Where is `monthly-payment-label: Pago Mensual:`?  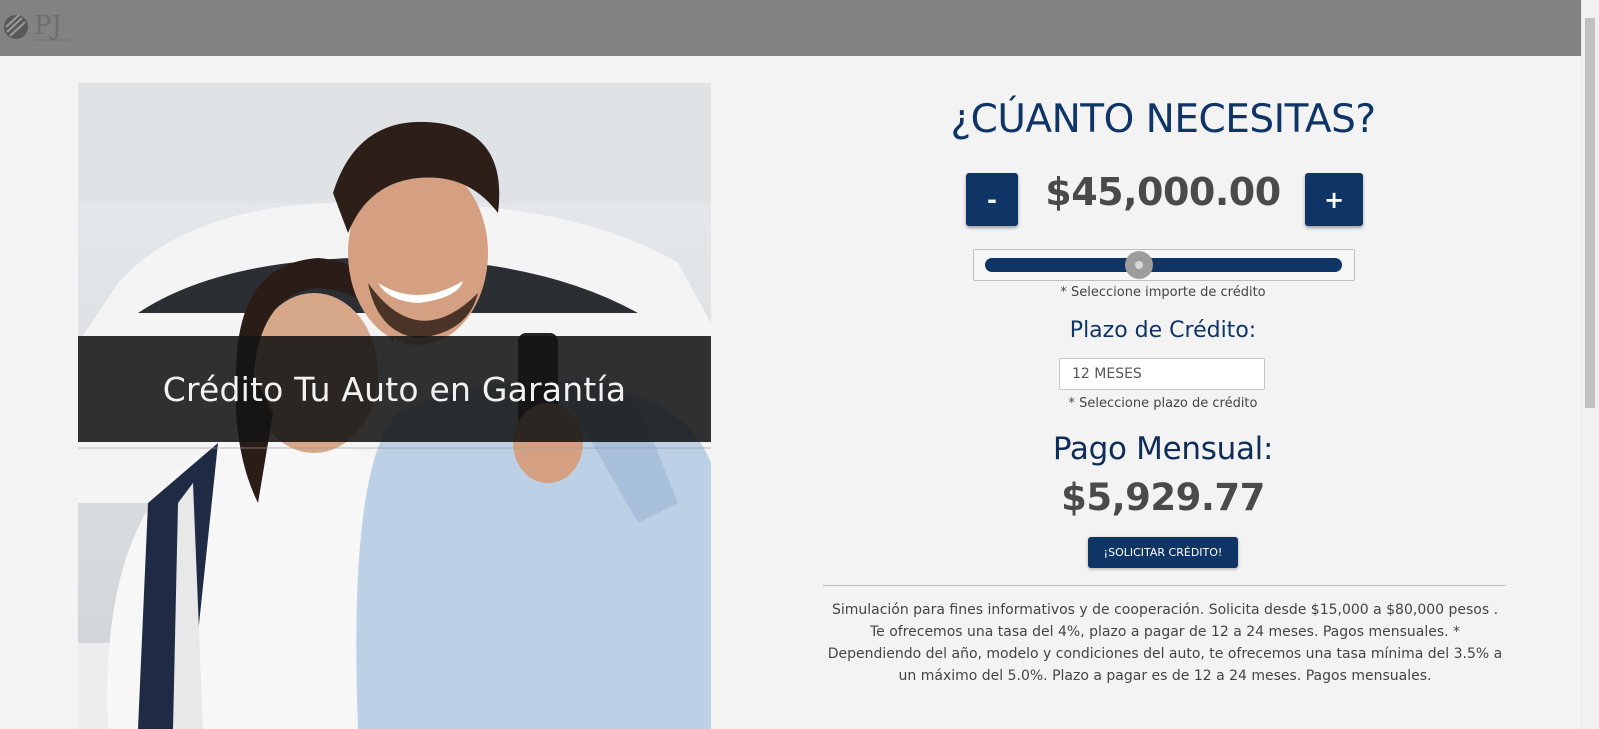 monthly-payment-label: Pago Mensual: is located at coordinates (1163, 449).